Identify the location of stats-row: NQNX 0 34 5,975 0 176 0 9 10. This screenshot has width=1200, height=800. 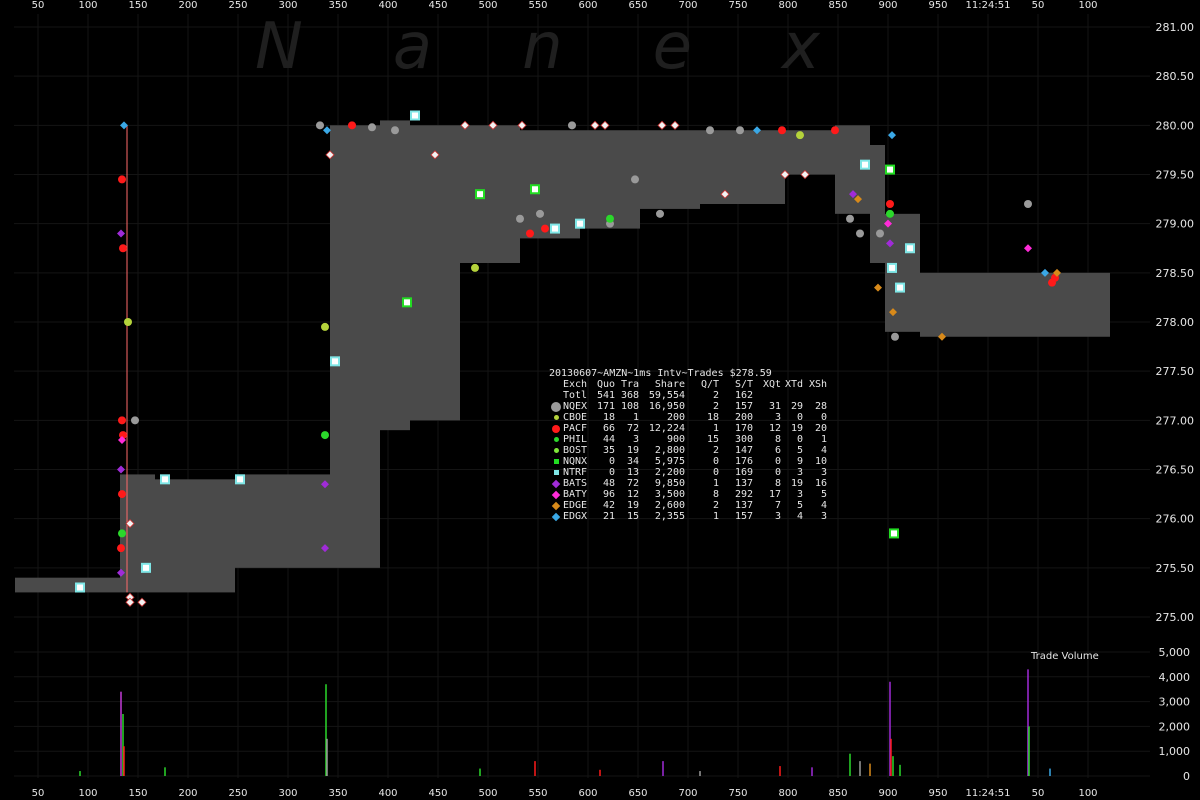
(688, 461).